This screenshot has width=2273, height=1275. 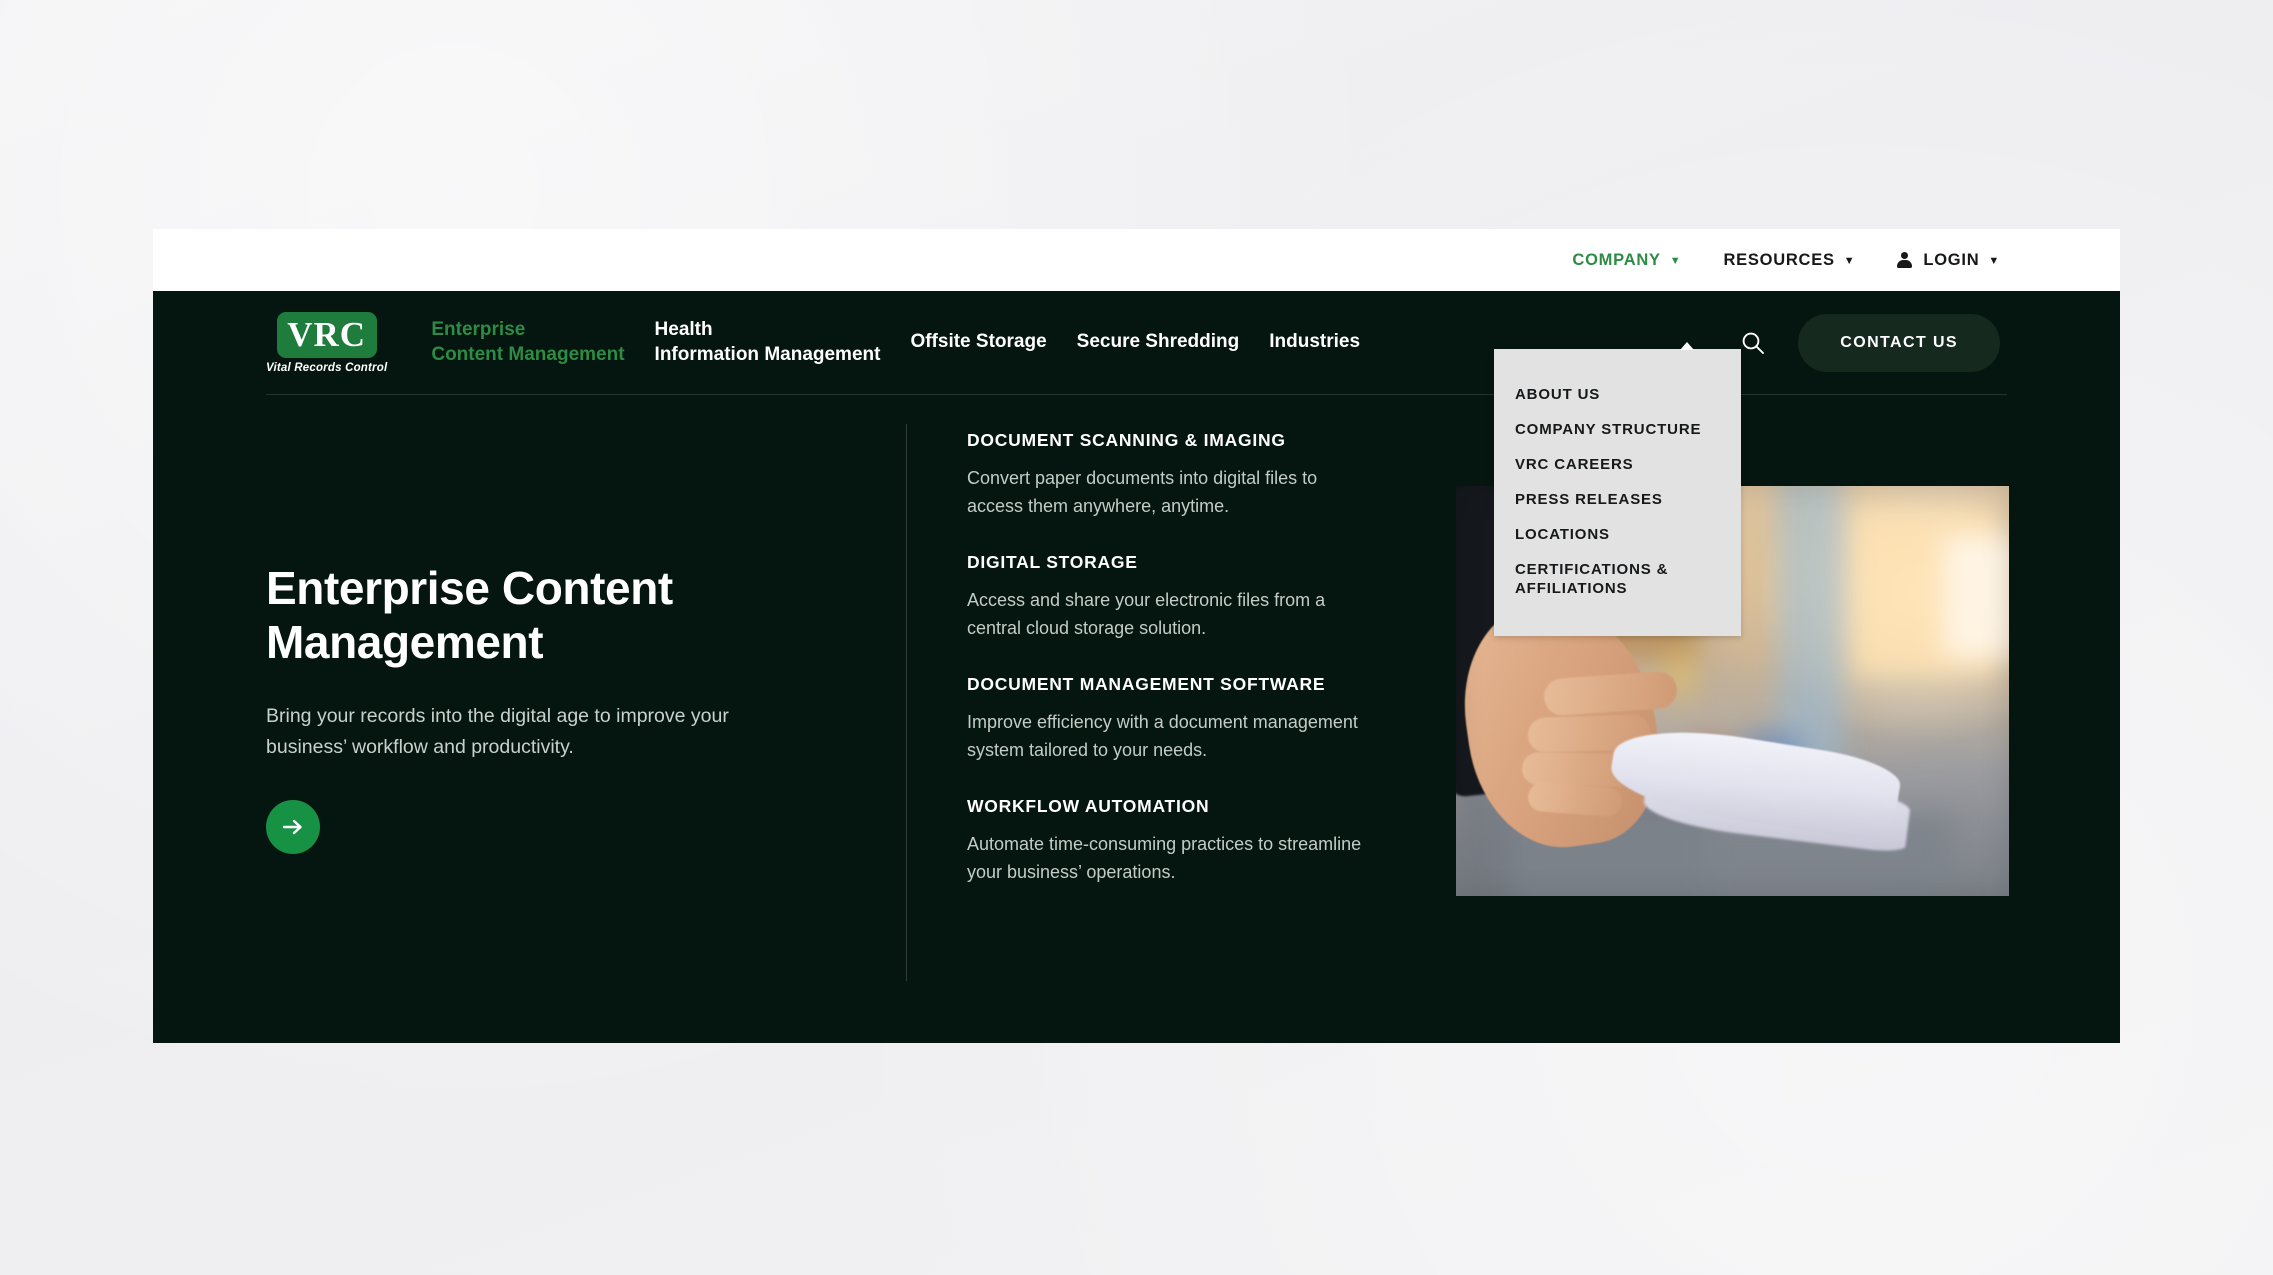 What do you see at coordinates (1617, 579) in the screenshot?
I see `dropdown-item-certifications-affiliations: CERTIFICATIONS & AFFILIATIONS` at bounding box center [1617, 579].